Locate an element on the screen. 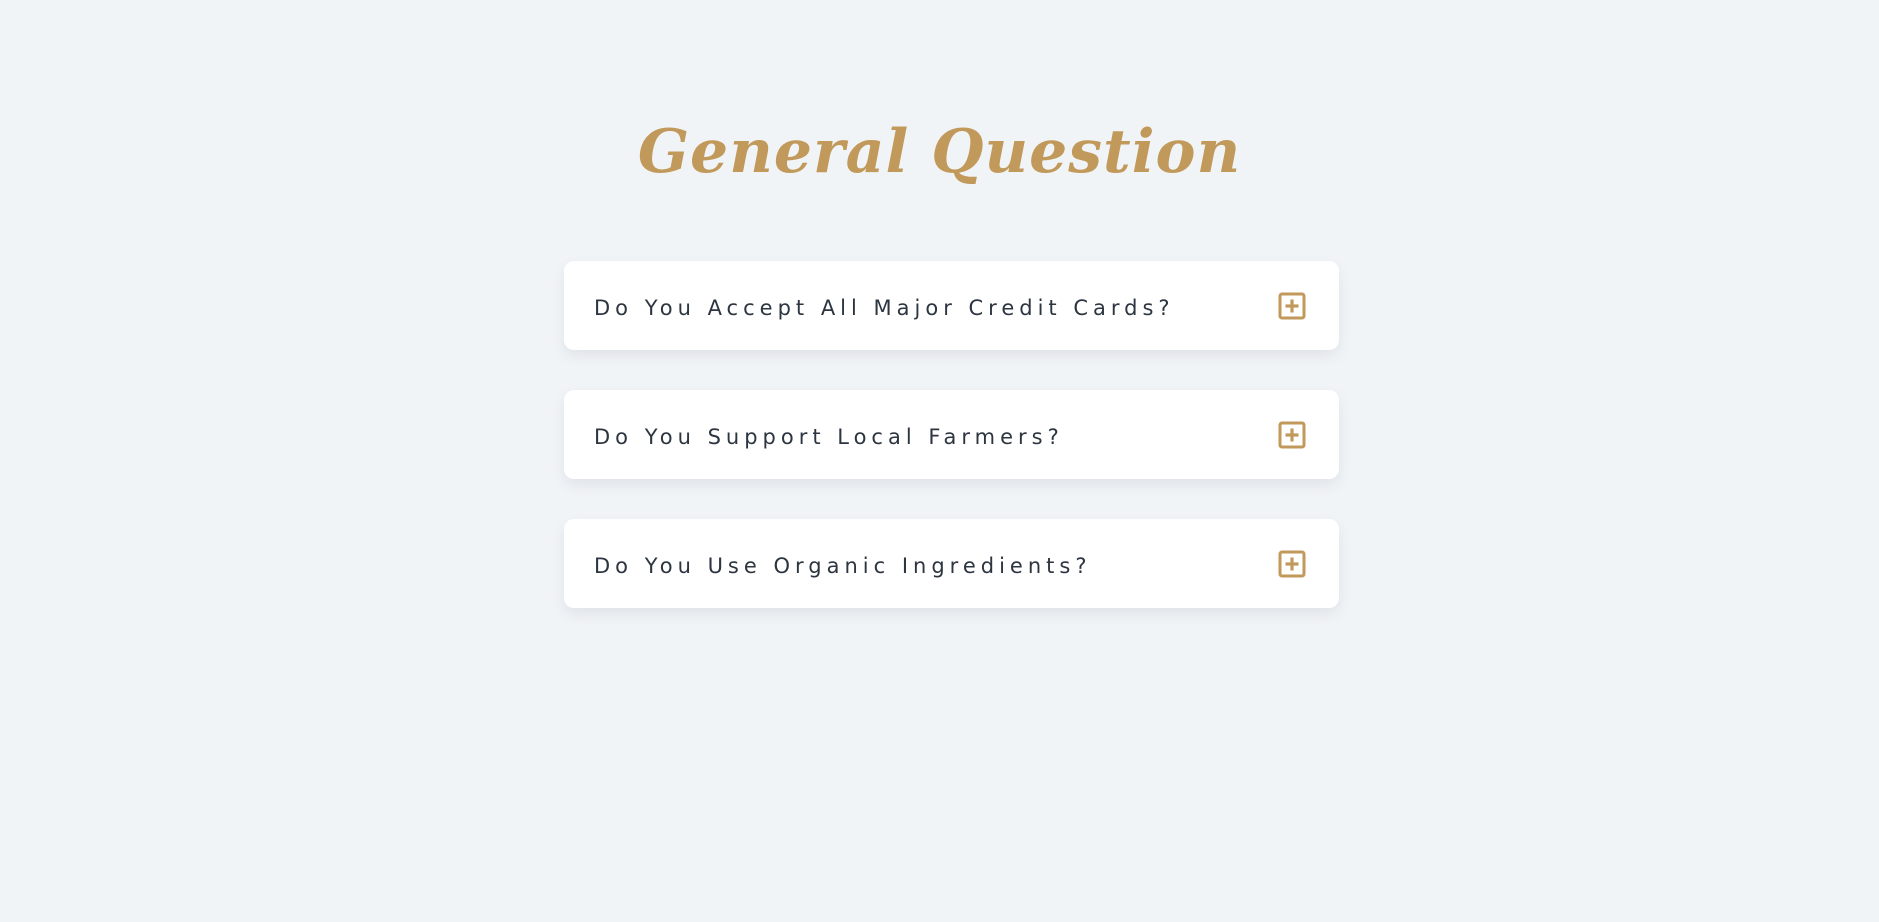  faq-question: Do You Accept All Major Credit Cards? is located at coordinates (884, 307).